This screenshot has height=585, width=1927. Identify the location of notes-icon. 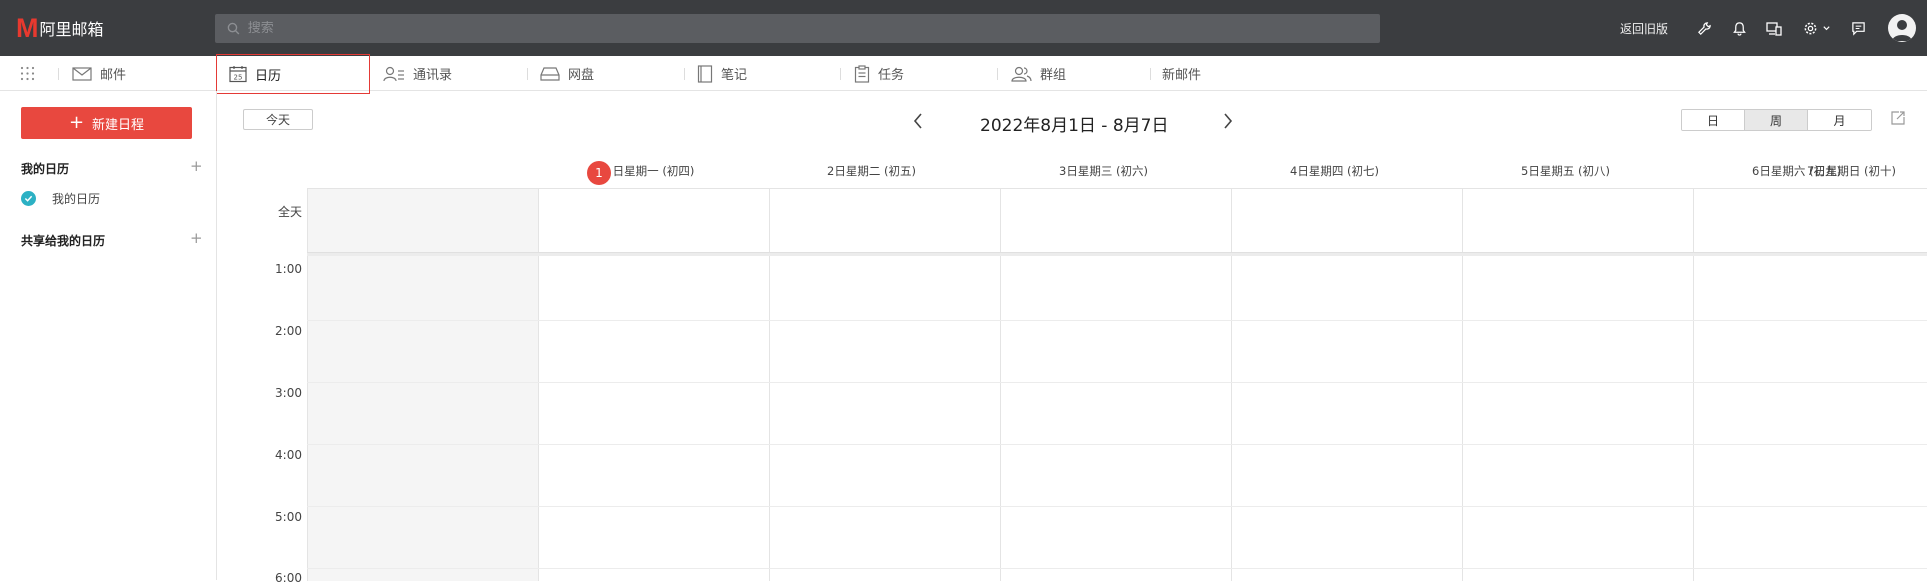
(705, 73).